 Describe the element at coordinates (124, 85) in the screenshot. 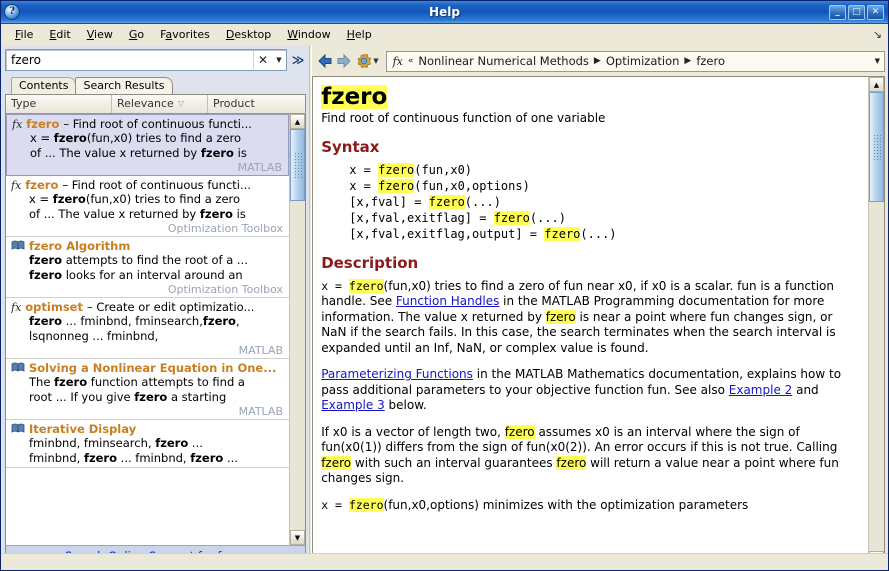

I see `tab-search-results: Search Results` at that location.